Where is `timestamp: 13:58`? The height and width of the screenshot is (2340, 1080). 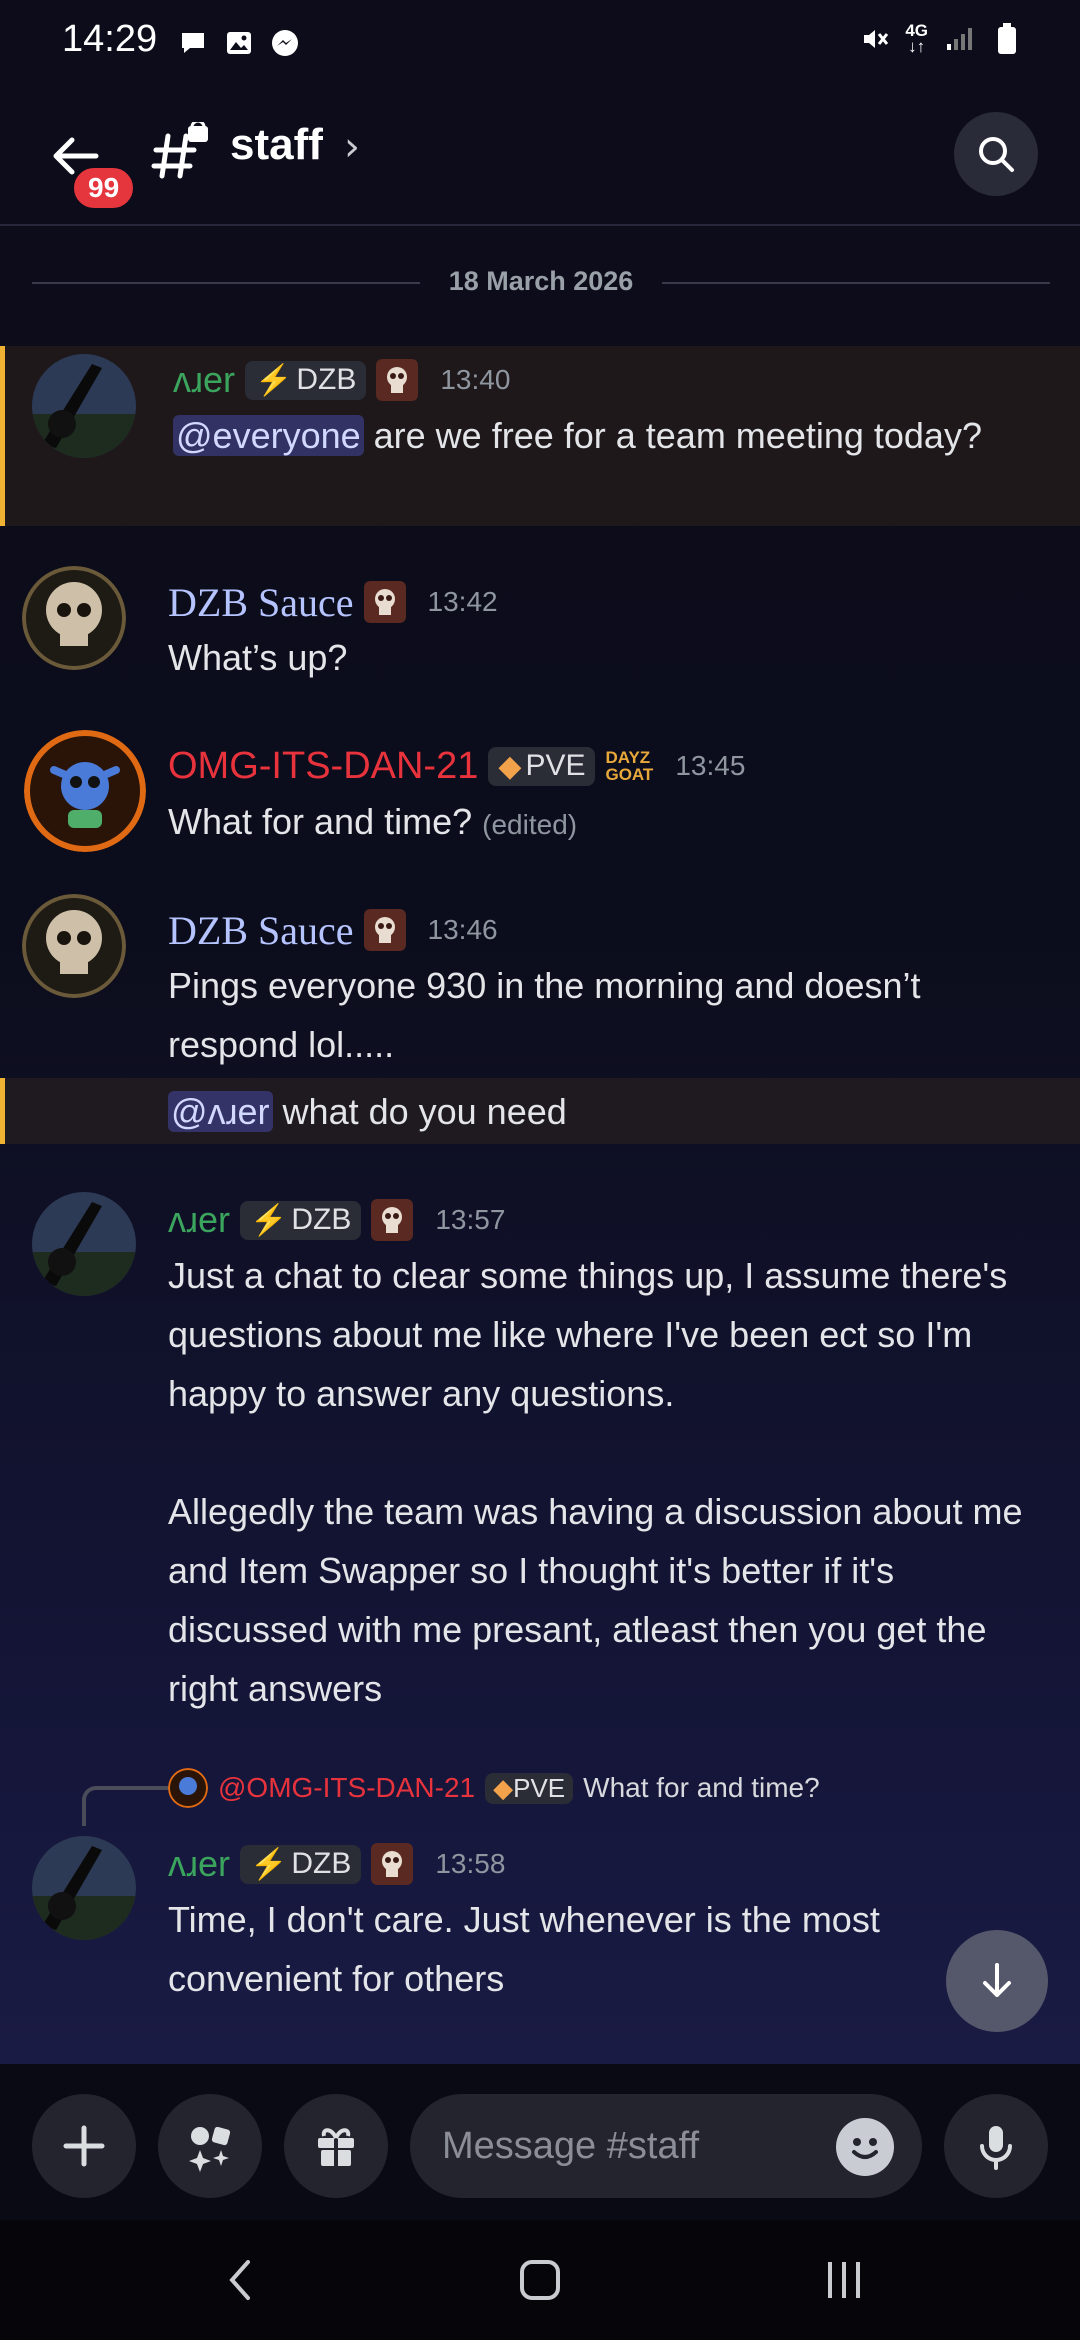 timestamp: 13:58 is located at coordinates (470, 1863).